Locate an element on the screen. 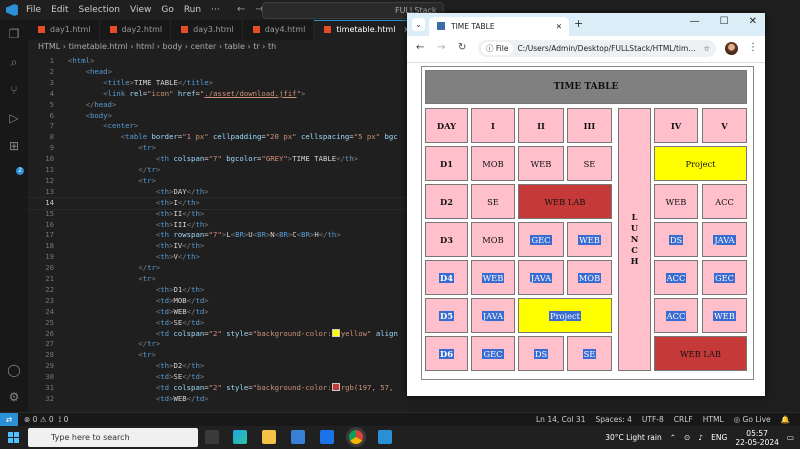  close-tab-icon: ✕ is located at coordinates (559, 26).